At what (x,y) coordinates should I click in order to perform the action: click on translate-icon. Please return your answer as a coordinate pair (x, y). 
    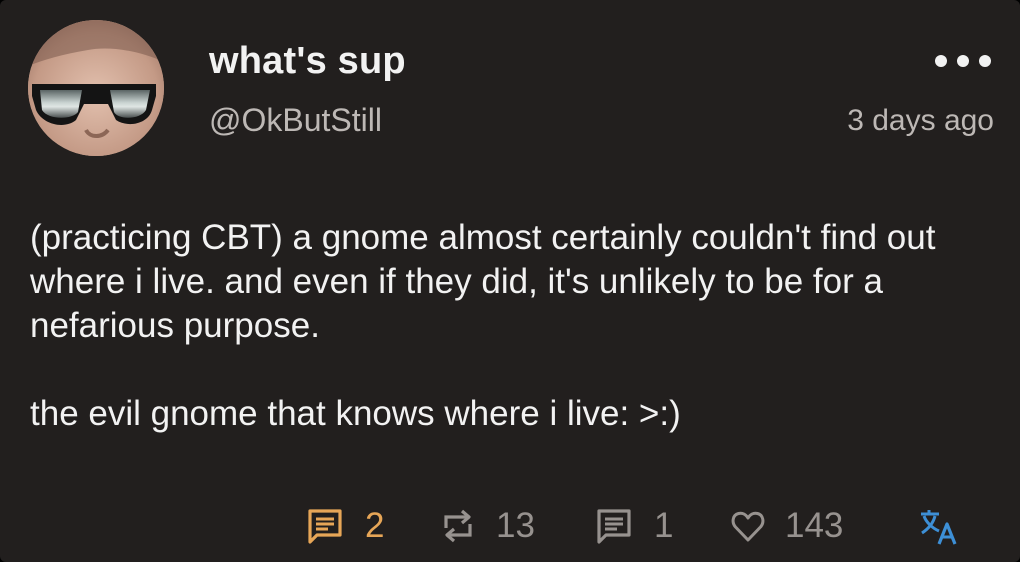
    Looking at the image, I should click on (939, 526).